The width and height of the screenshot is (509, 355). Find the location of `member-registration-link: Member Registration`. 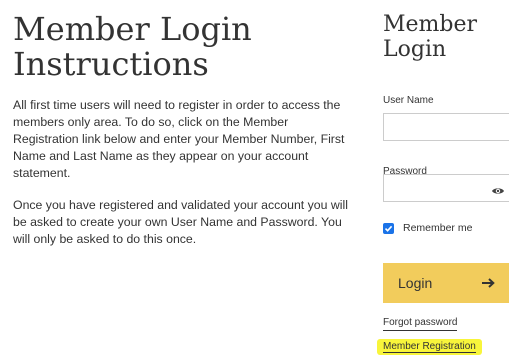

member-registration-link: Member Registration is located at coordinates (429, 347).